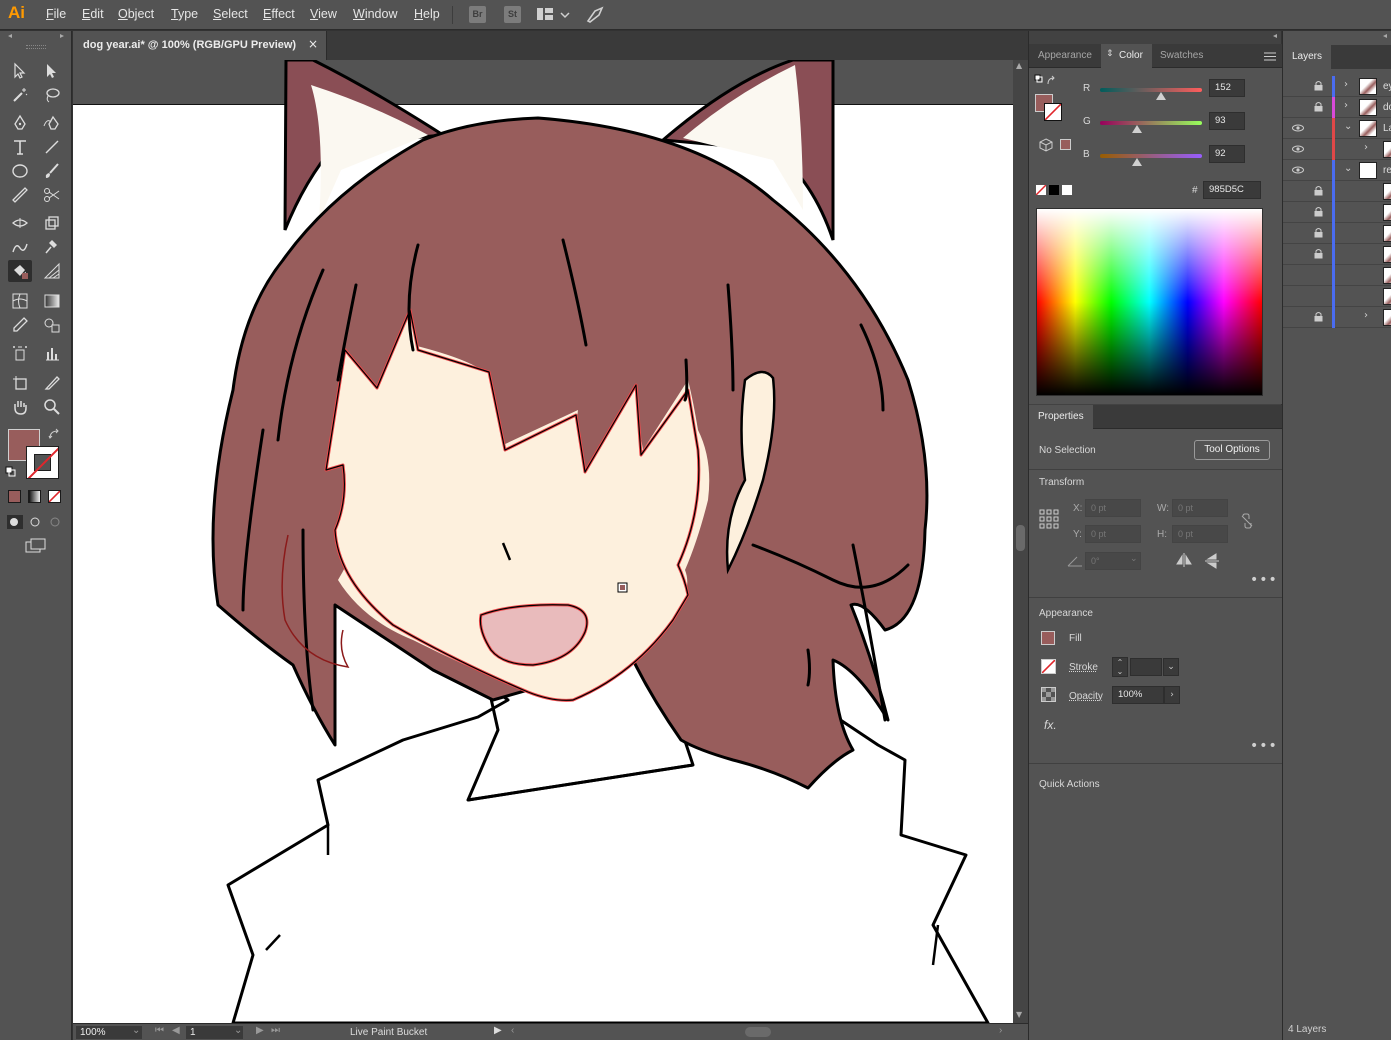 The image size is (1391, 1040). I want to click on menu-file: File, so click(56, 14).